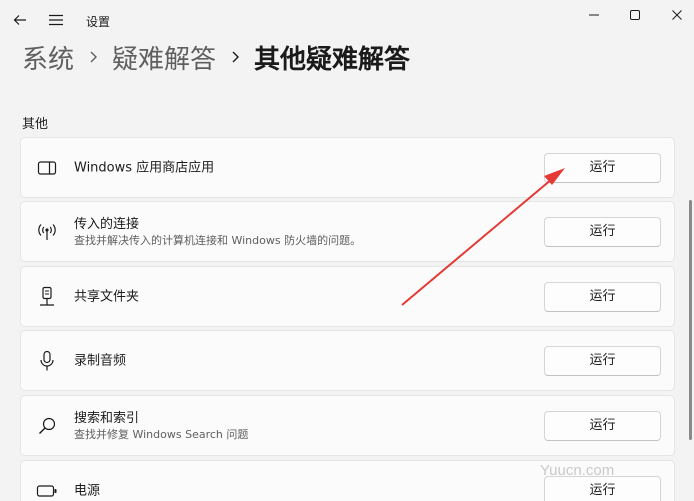 The width and height of the screenshot is (694, 501). Describe the element at coordinates (577, 470) in the screenshot. I see `watermark: Yuucn.com` at that location.